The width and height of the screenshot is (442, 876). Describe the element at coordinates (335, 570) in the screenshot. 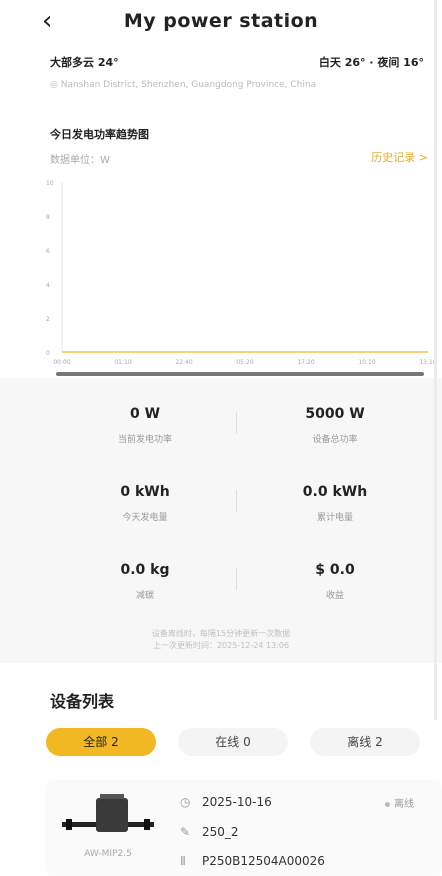

I see `stat-value: $ 0.0` at that location.